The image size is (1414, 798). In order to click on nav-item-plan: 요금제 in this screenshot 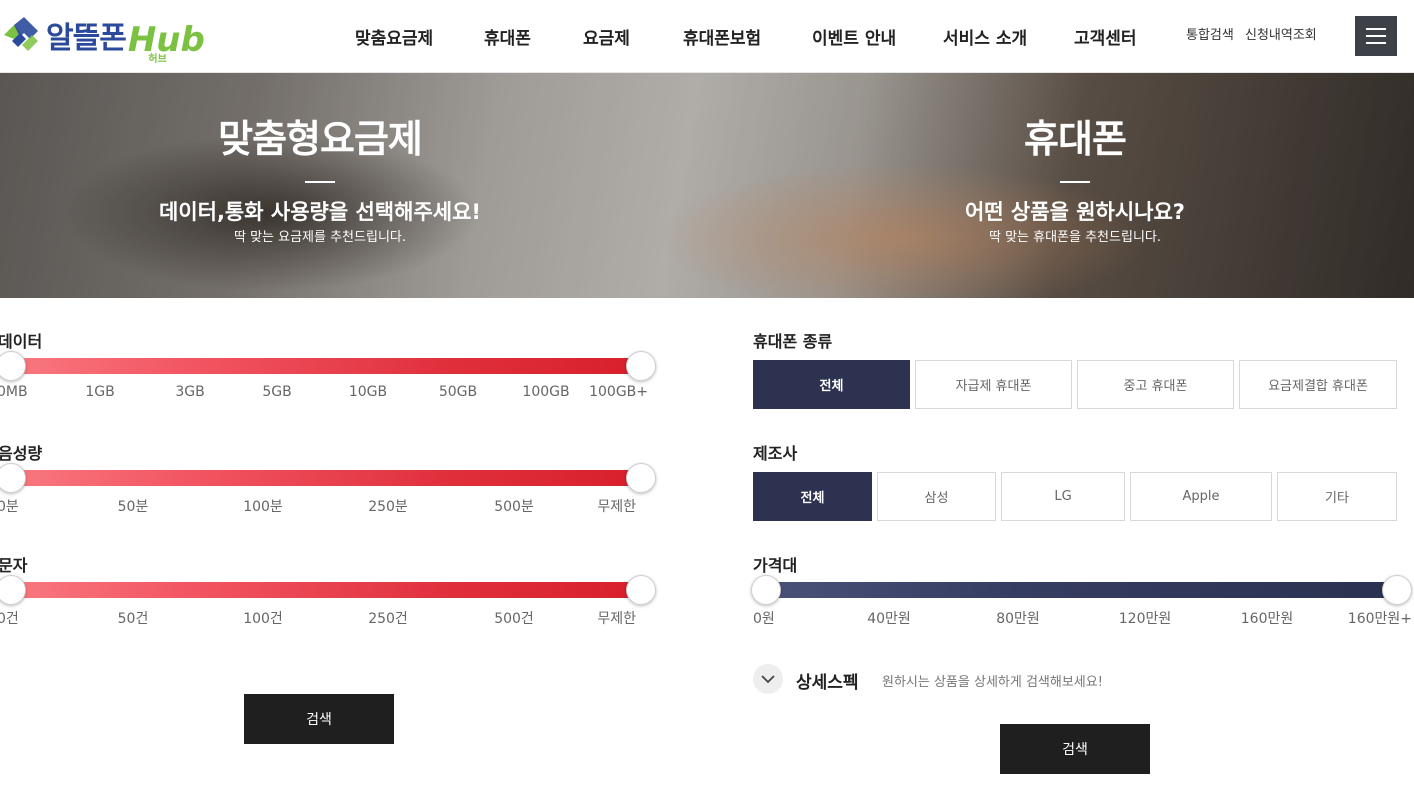, I will do `click(606, 36)`.